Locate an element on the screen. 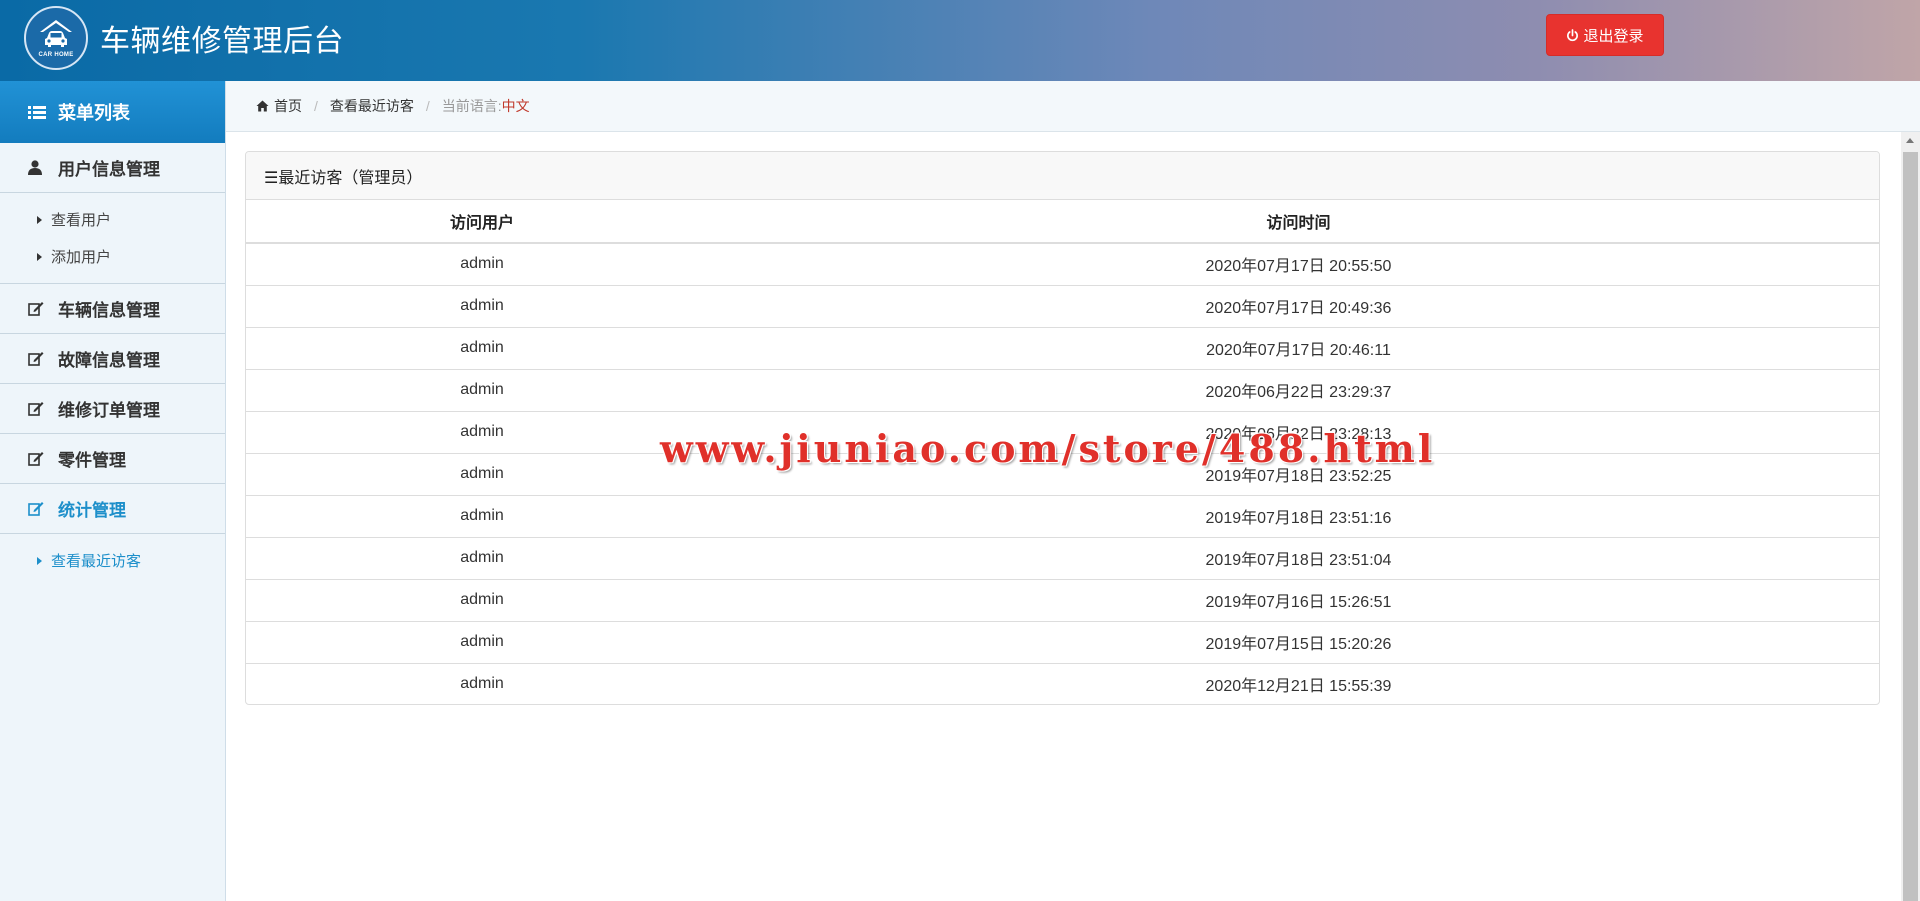  power-icon is located at coordinates (1572, 35).